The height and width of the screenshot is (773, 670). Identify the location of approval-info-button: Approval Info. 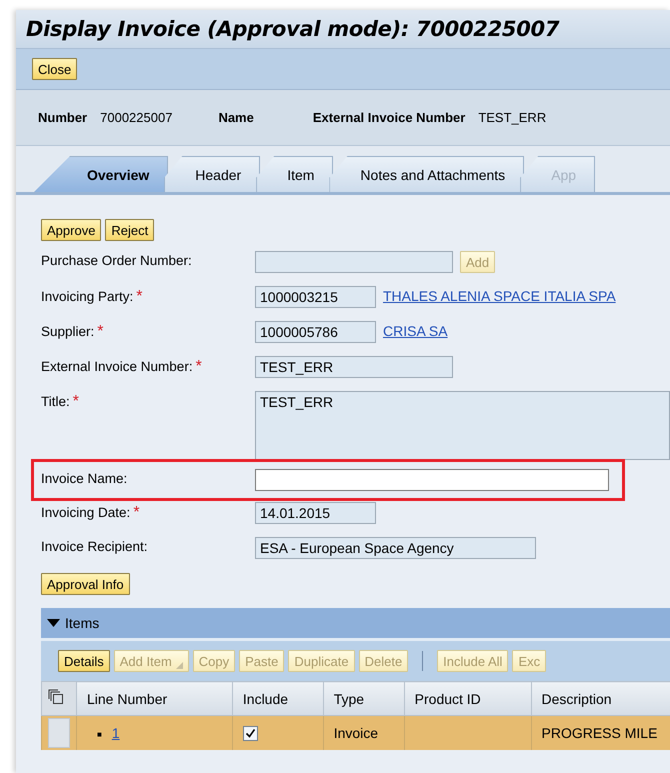
(85, 584).